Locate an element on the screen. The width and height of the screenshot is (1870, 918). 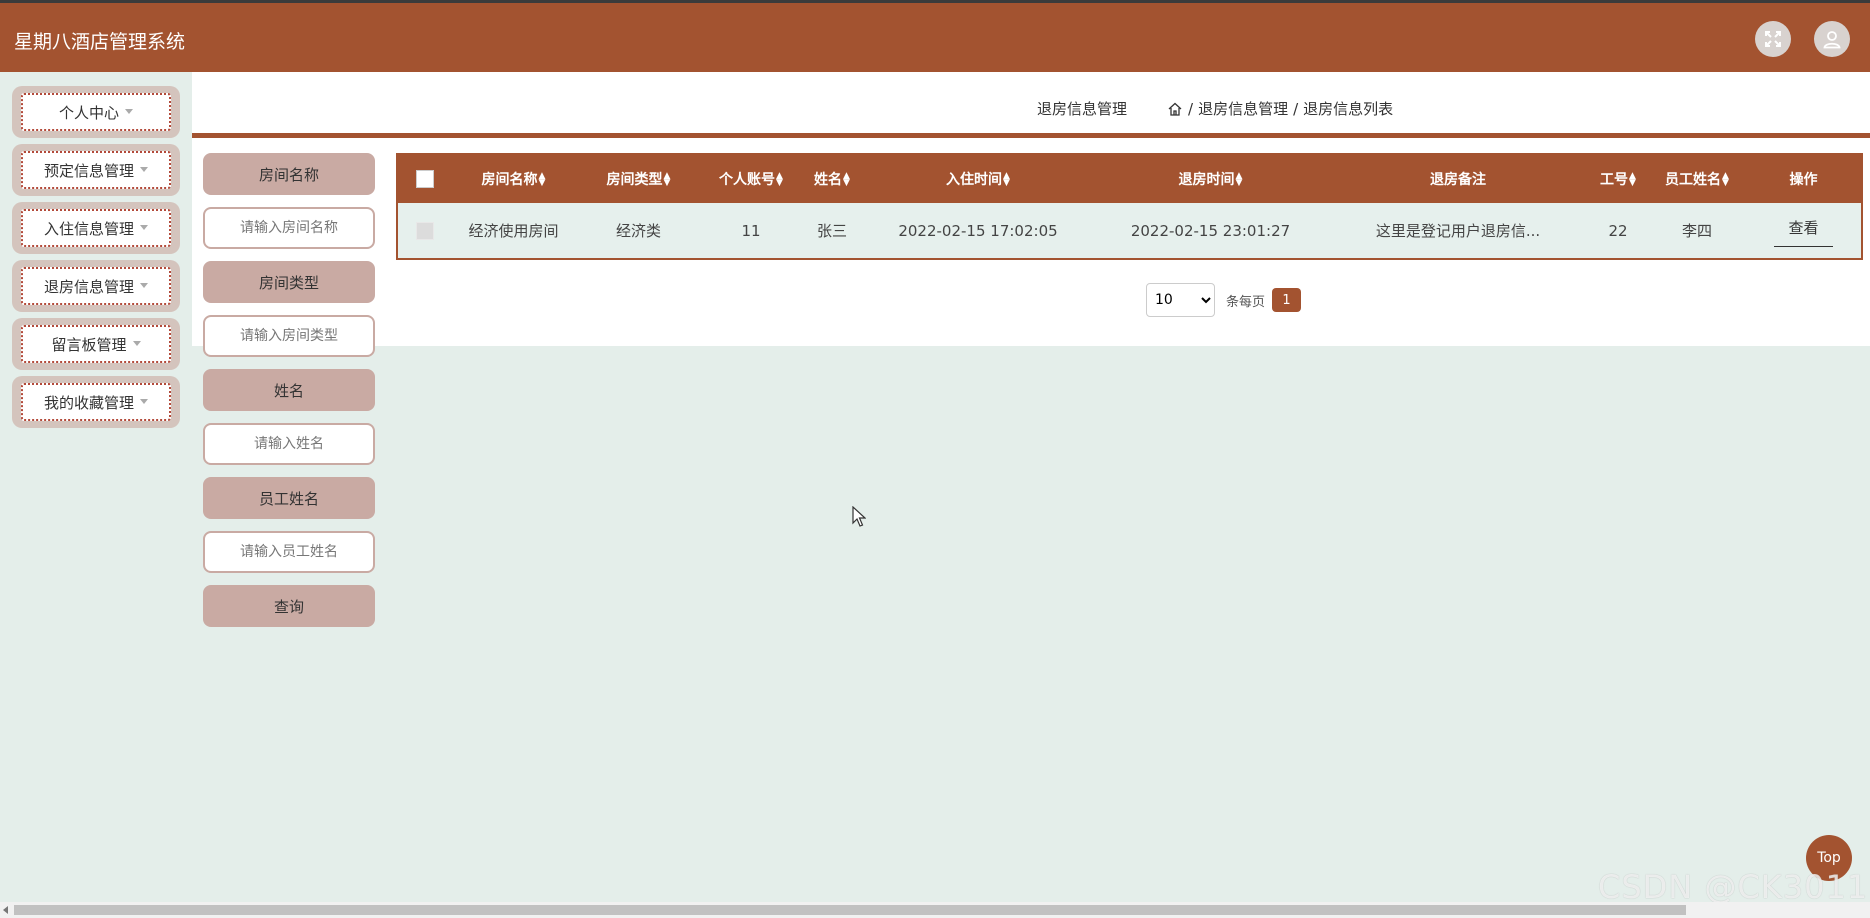
cell-room-type: 经济类 is located at coordinates (638, 231).